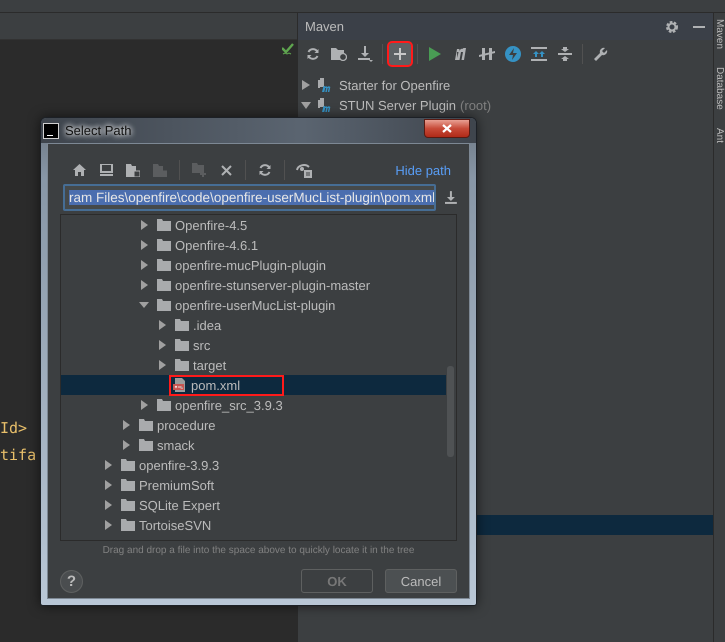  I want to click on new-folder-icon, so click(199, 170).